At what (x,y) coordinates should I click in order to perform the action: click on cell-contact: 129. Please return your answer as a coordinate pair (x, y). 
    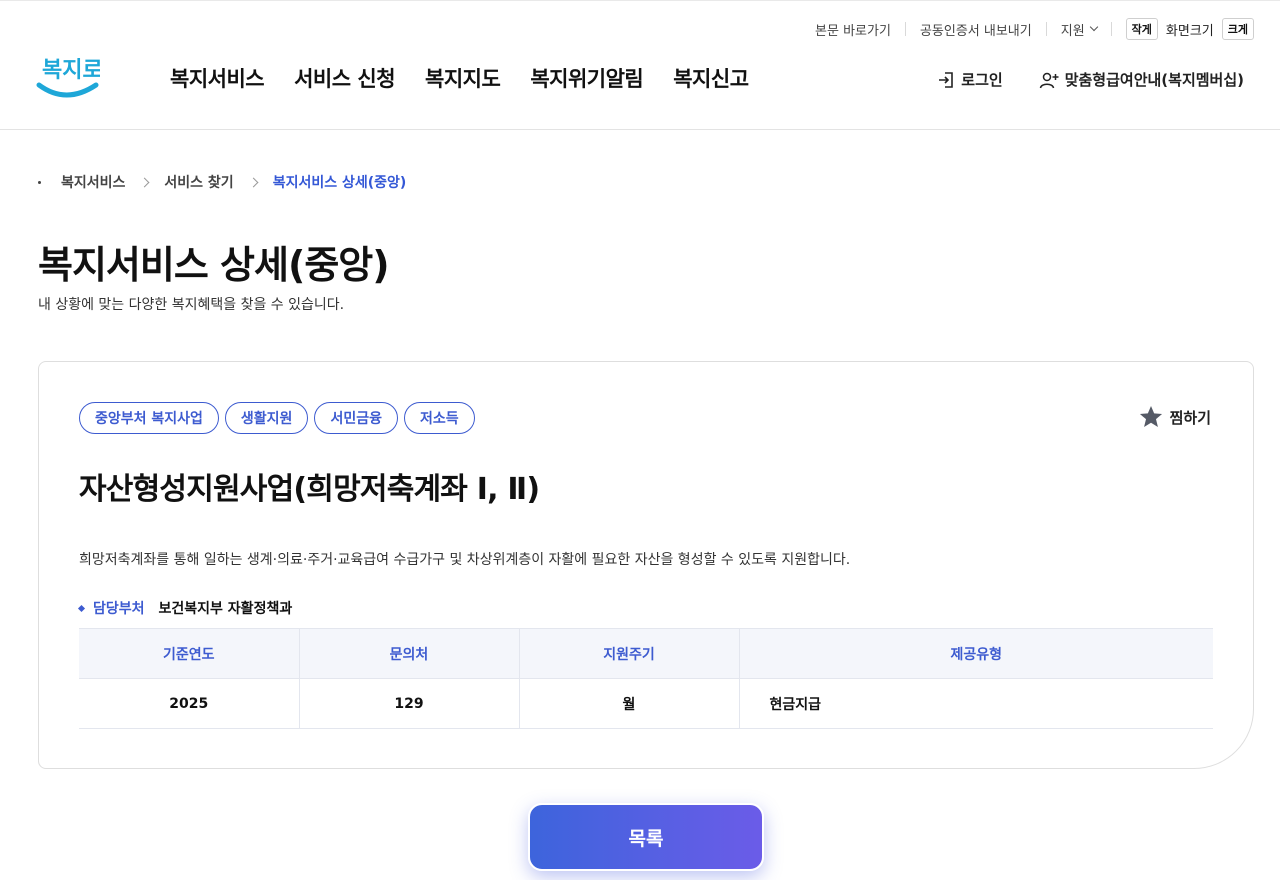
    Looking at the image, I should click on (408, 703).